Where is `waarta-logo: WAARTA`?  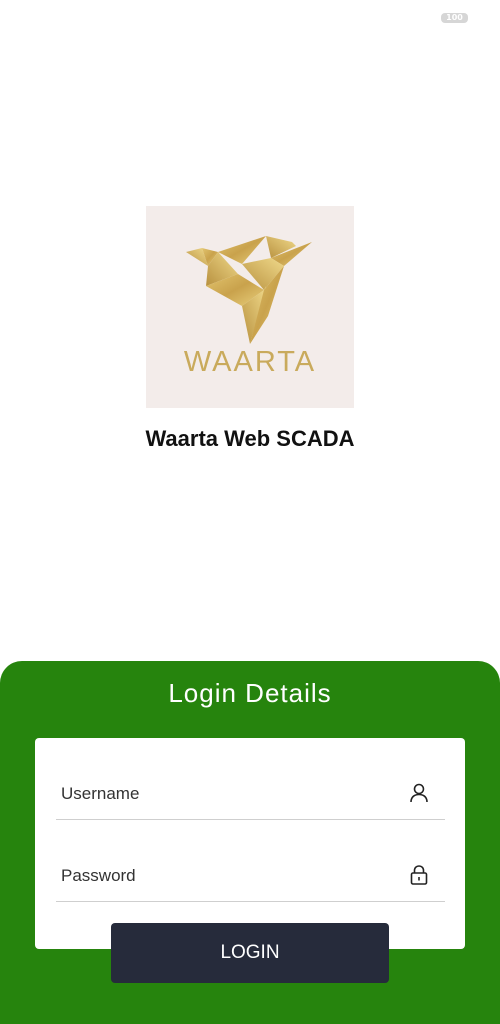
waarta-logo: WAARTA is located at coordinates (250, 307).